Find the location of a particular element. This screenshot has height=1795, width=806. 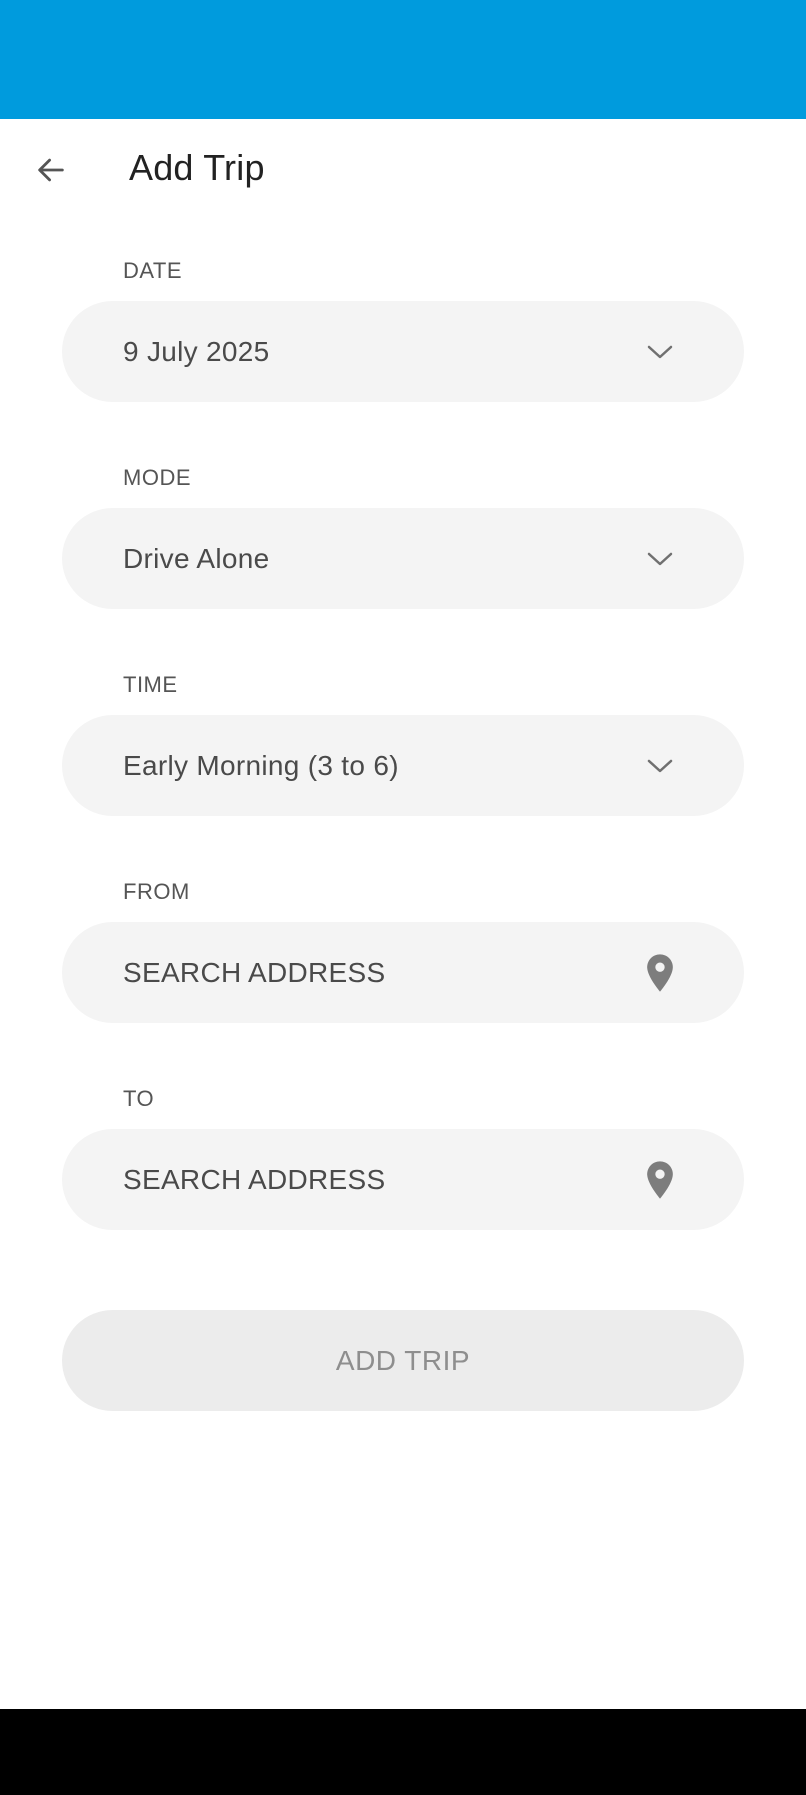

navigation-bar is located at coordinates (403, 1752).